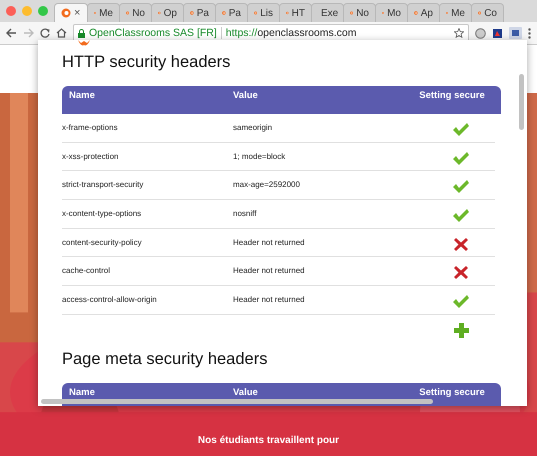  Describe the element at coordinates (461, 330) in the screenshot. I see `plus-icon` at that location.